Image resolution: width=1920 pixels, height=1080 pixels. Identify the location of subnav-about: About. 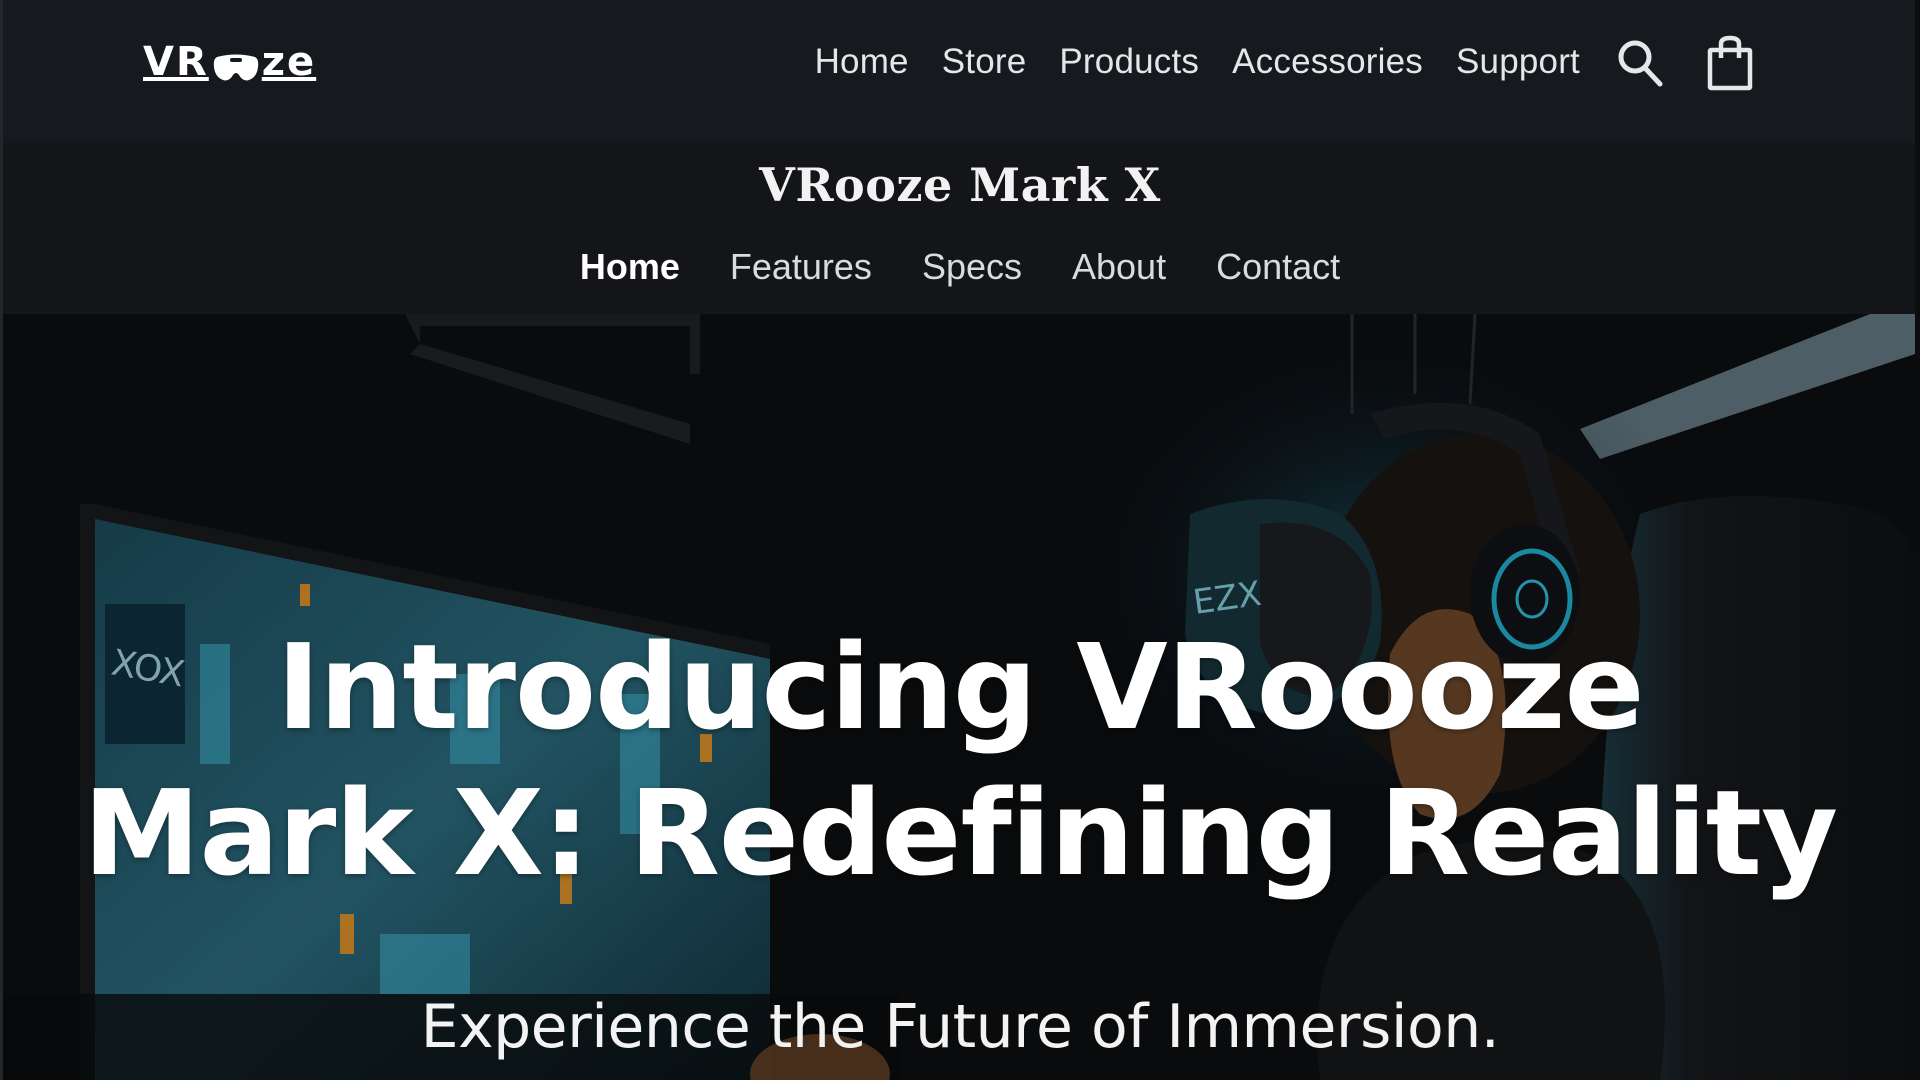
(1119, 267).